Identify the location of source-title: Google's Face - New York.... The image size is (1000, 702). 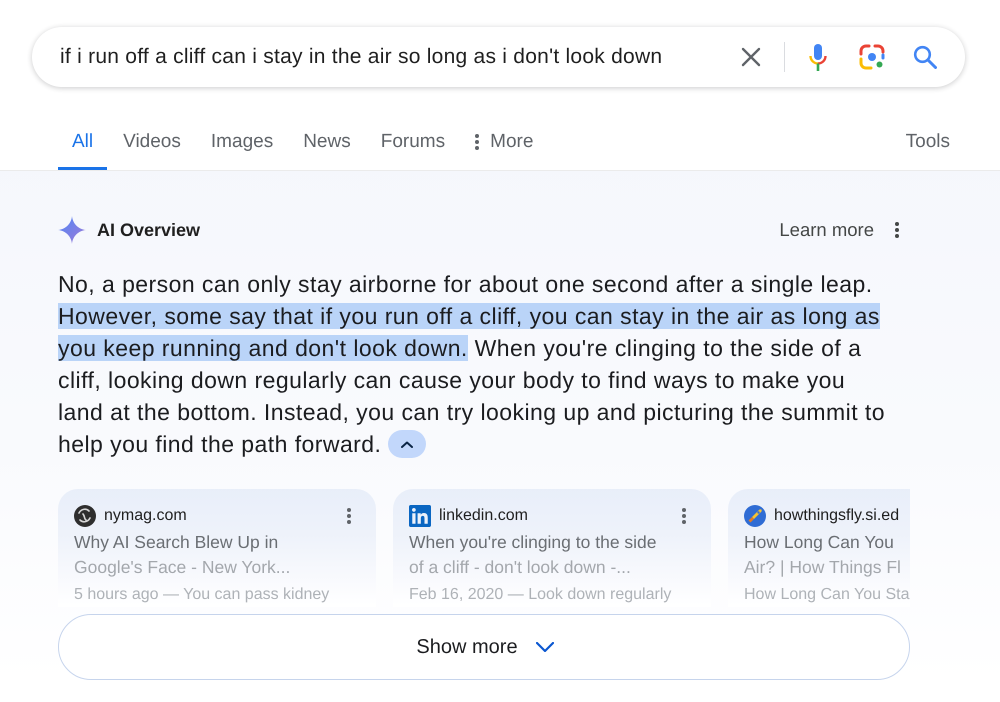
(182, 567).